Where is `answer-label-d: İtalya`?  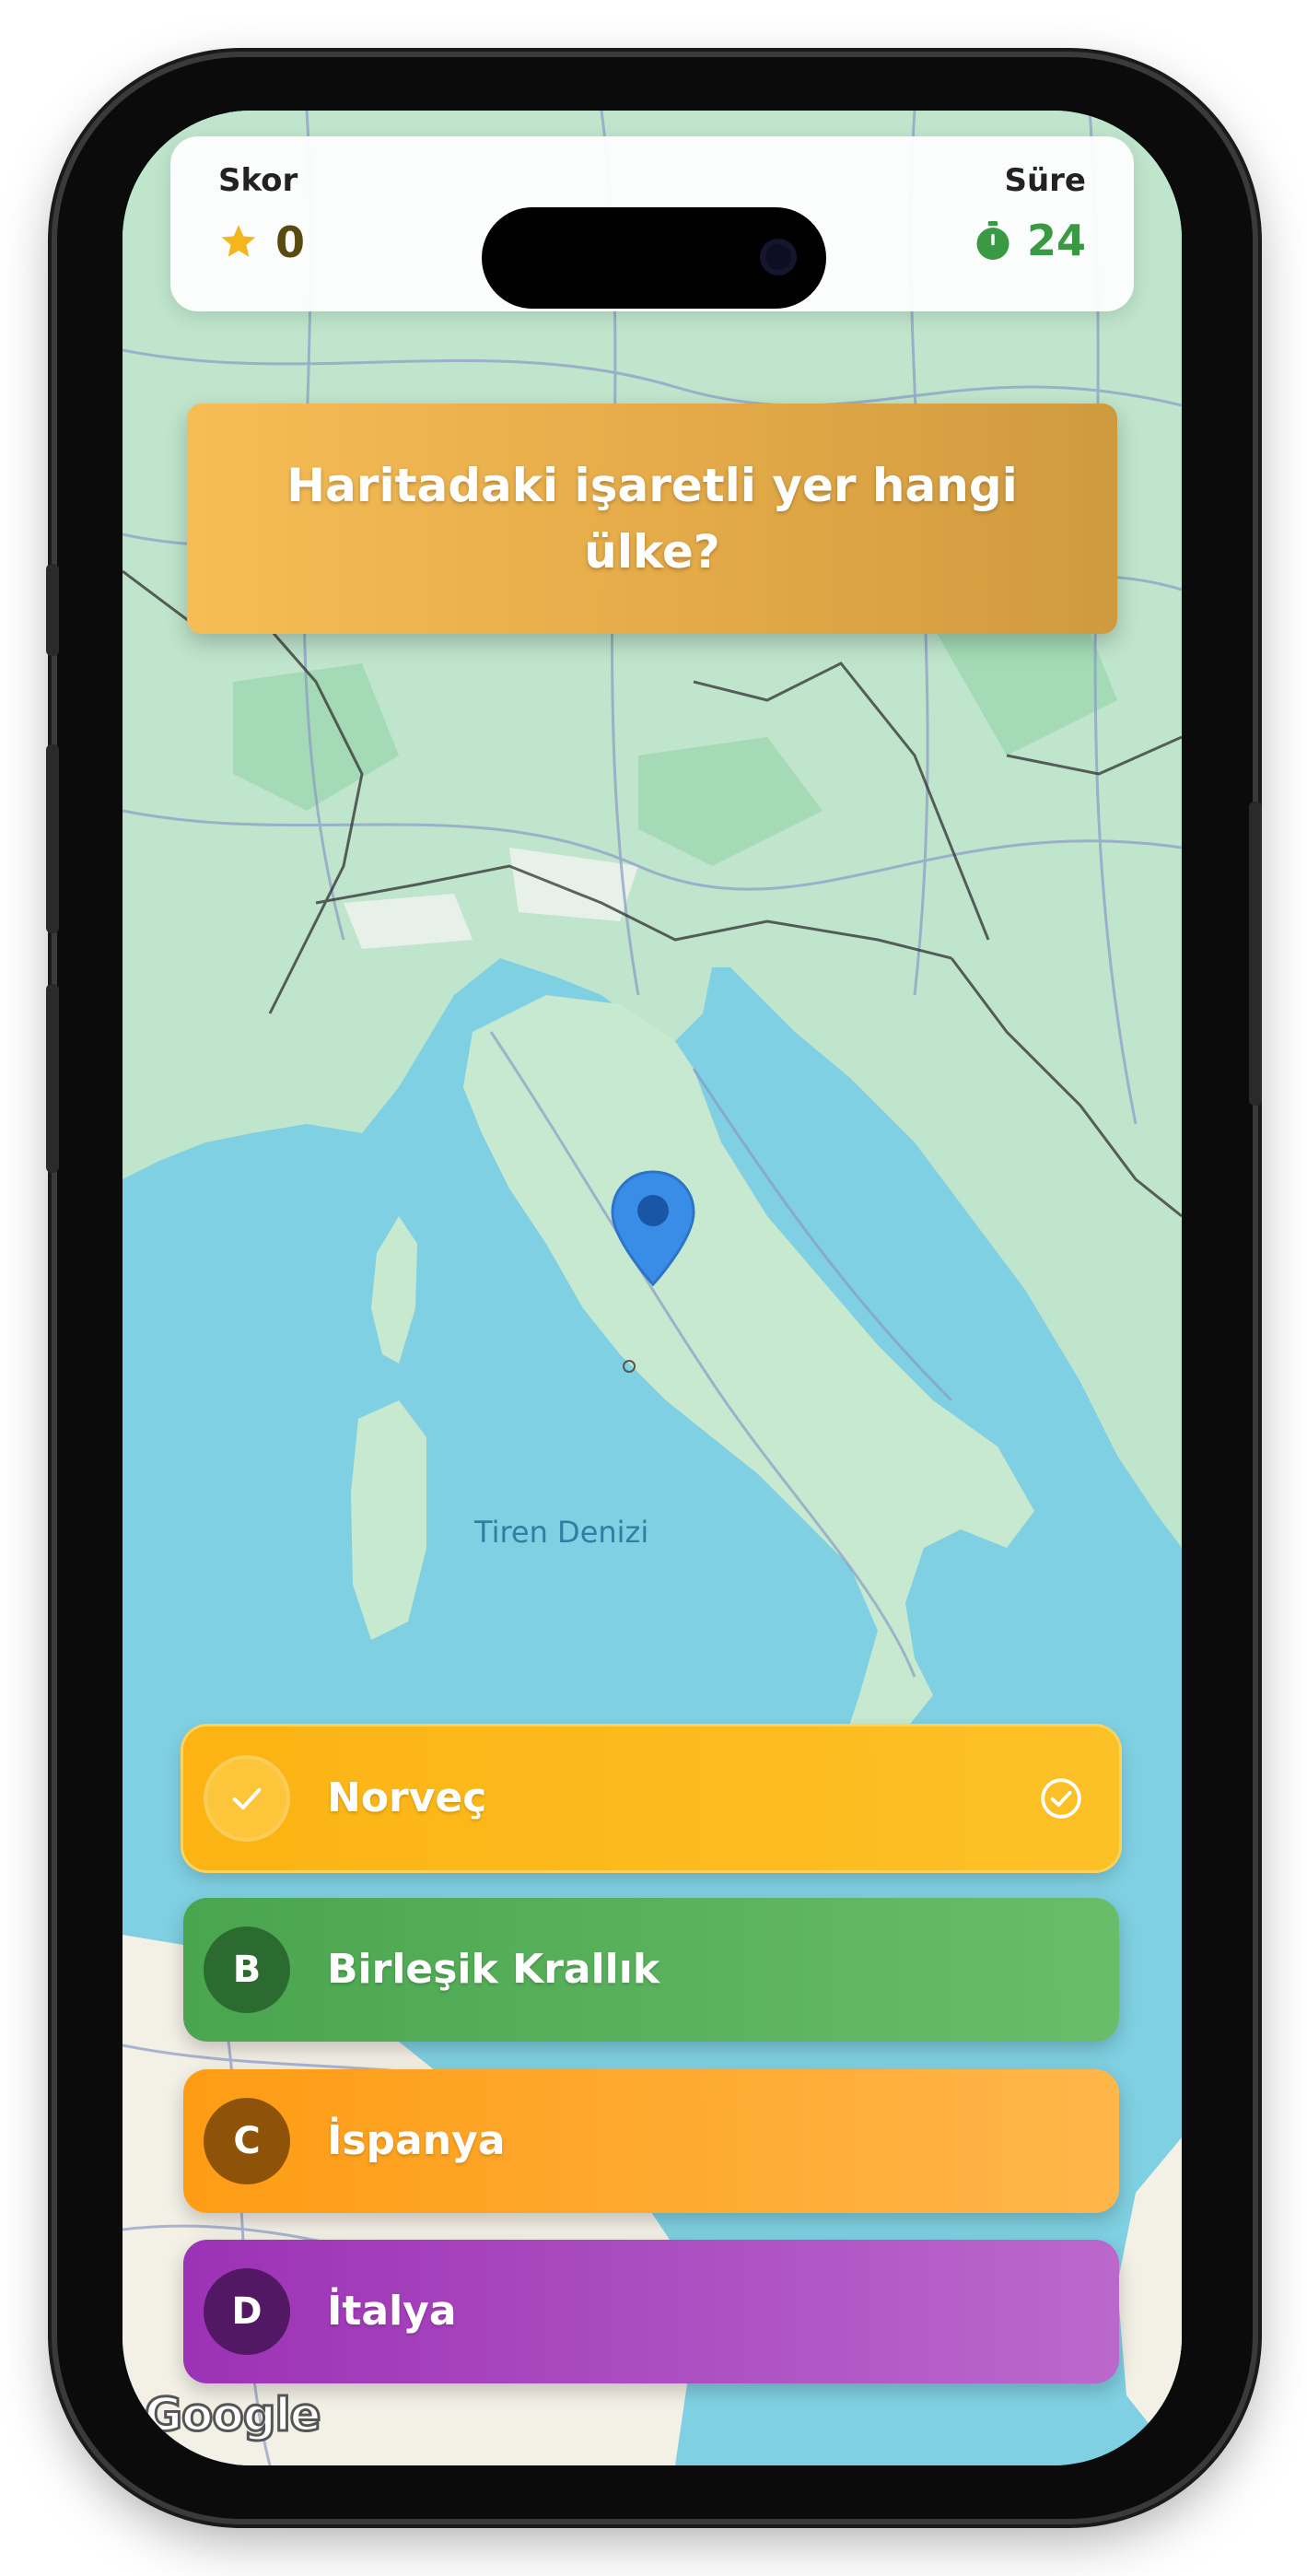 answer-label-d: İtalya is located at coordinates (392, 2311).